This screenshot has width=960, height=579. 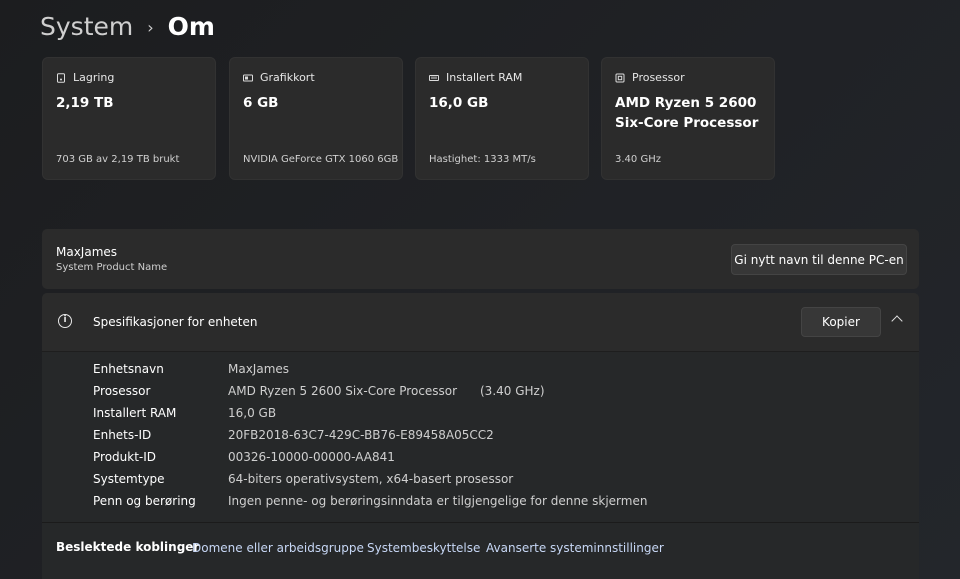 What do you see at coordinates (575, 548) in the screenshot?
I see `link-advanced-system-settings: Avanserte systeminnstillinger` at bounding box center [575, 548].